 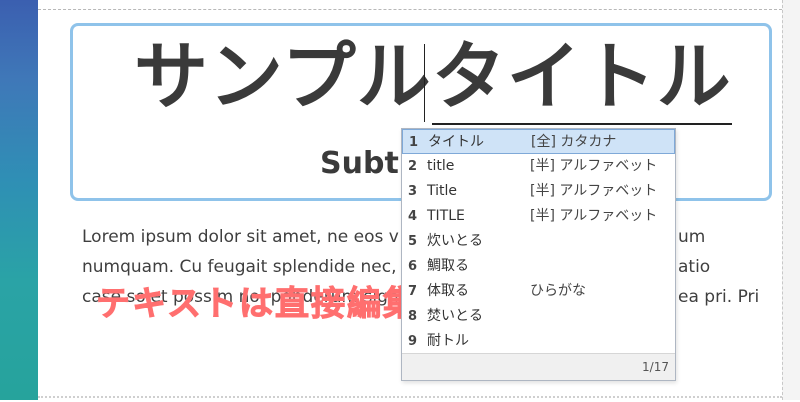 What do you see at coordinates (455, 241) in the screenshot?
I see `candidate-text: 炊いとる` at bounding box center [455, 241].